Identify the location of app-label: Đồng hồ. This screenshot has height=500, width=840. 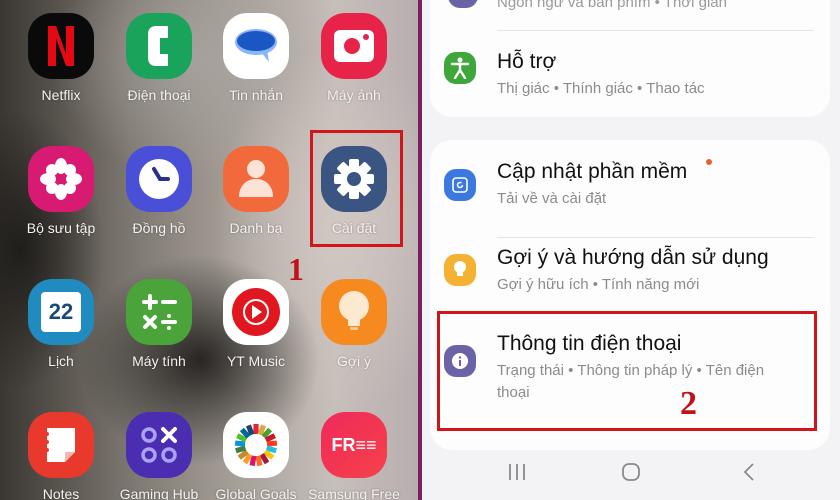
(159, 228).